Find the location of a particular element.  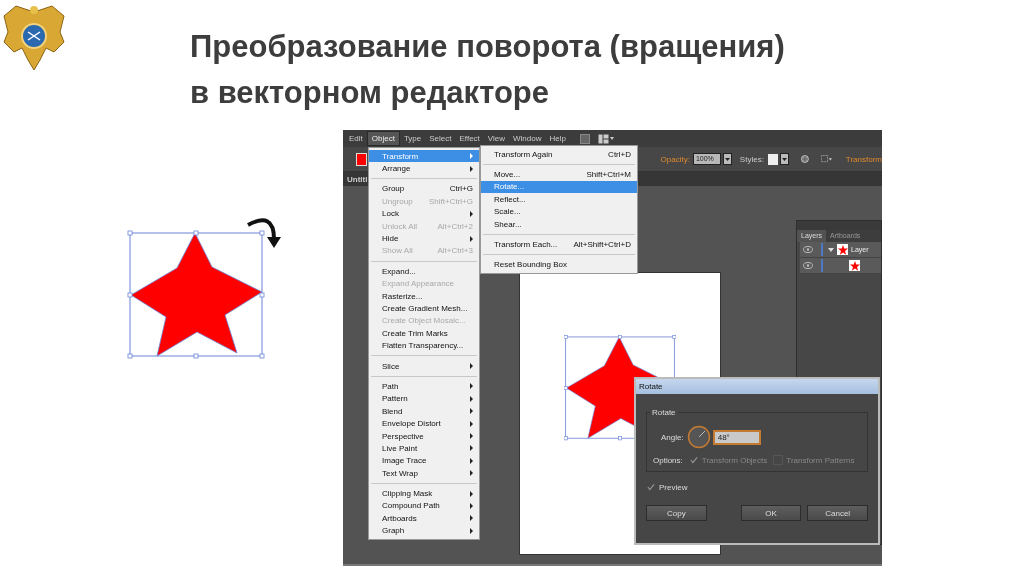

menu-item: Graph is located at coordinates (424, 530).